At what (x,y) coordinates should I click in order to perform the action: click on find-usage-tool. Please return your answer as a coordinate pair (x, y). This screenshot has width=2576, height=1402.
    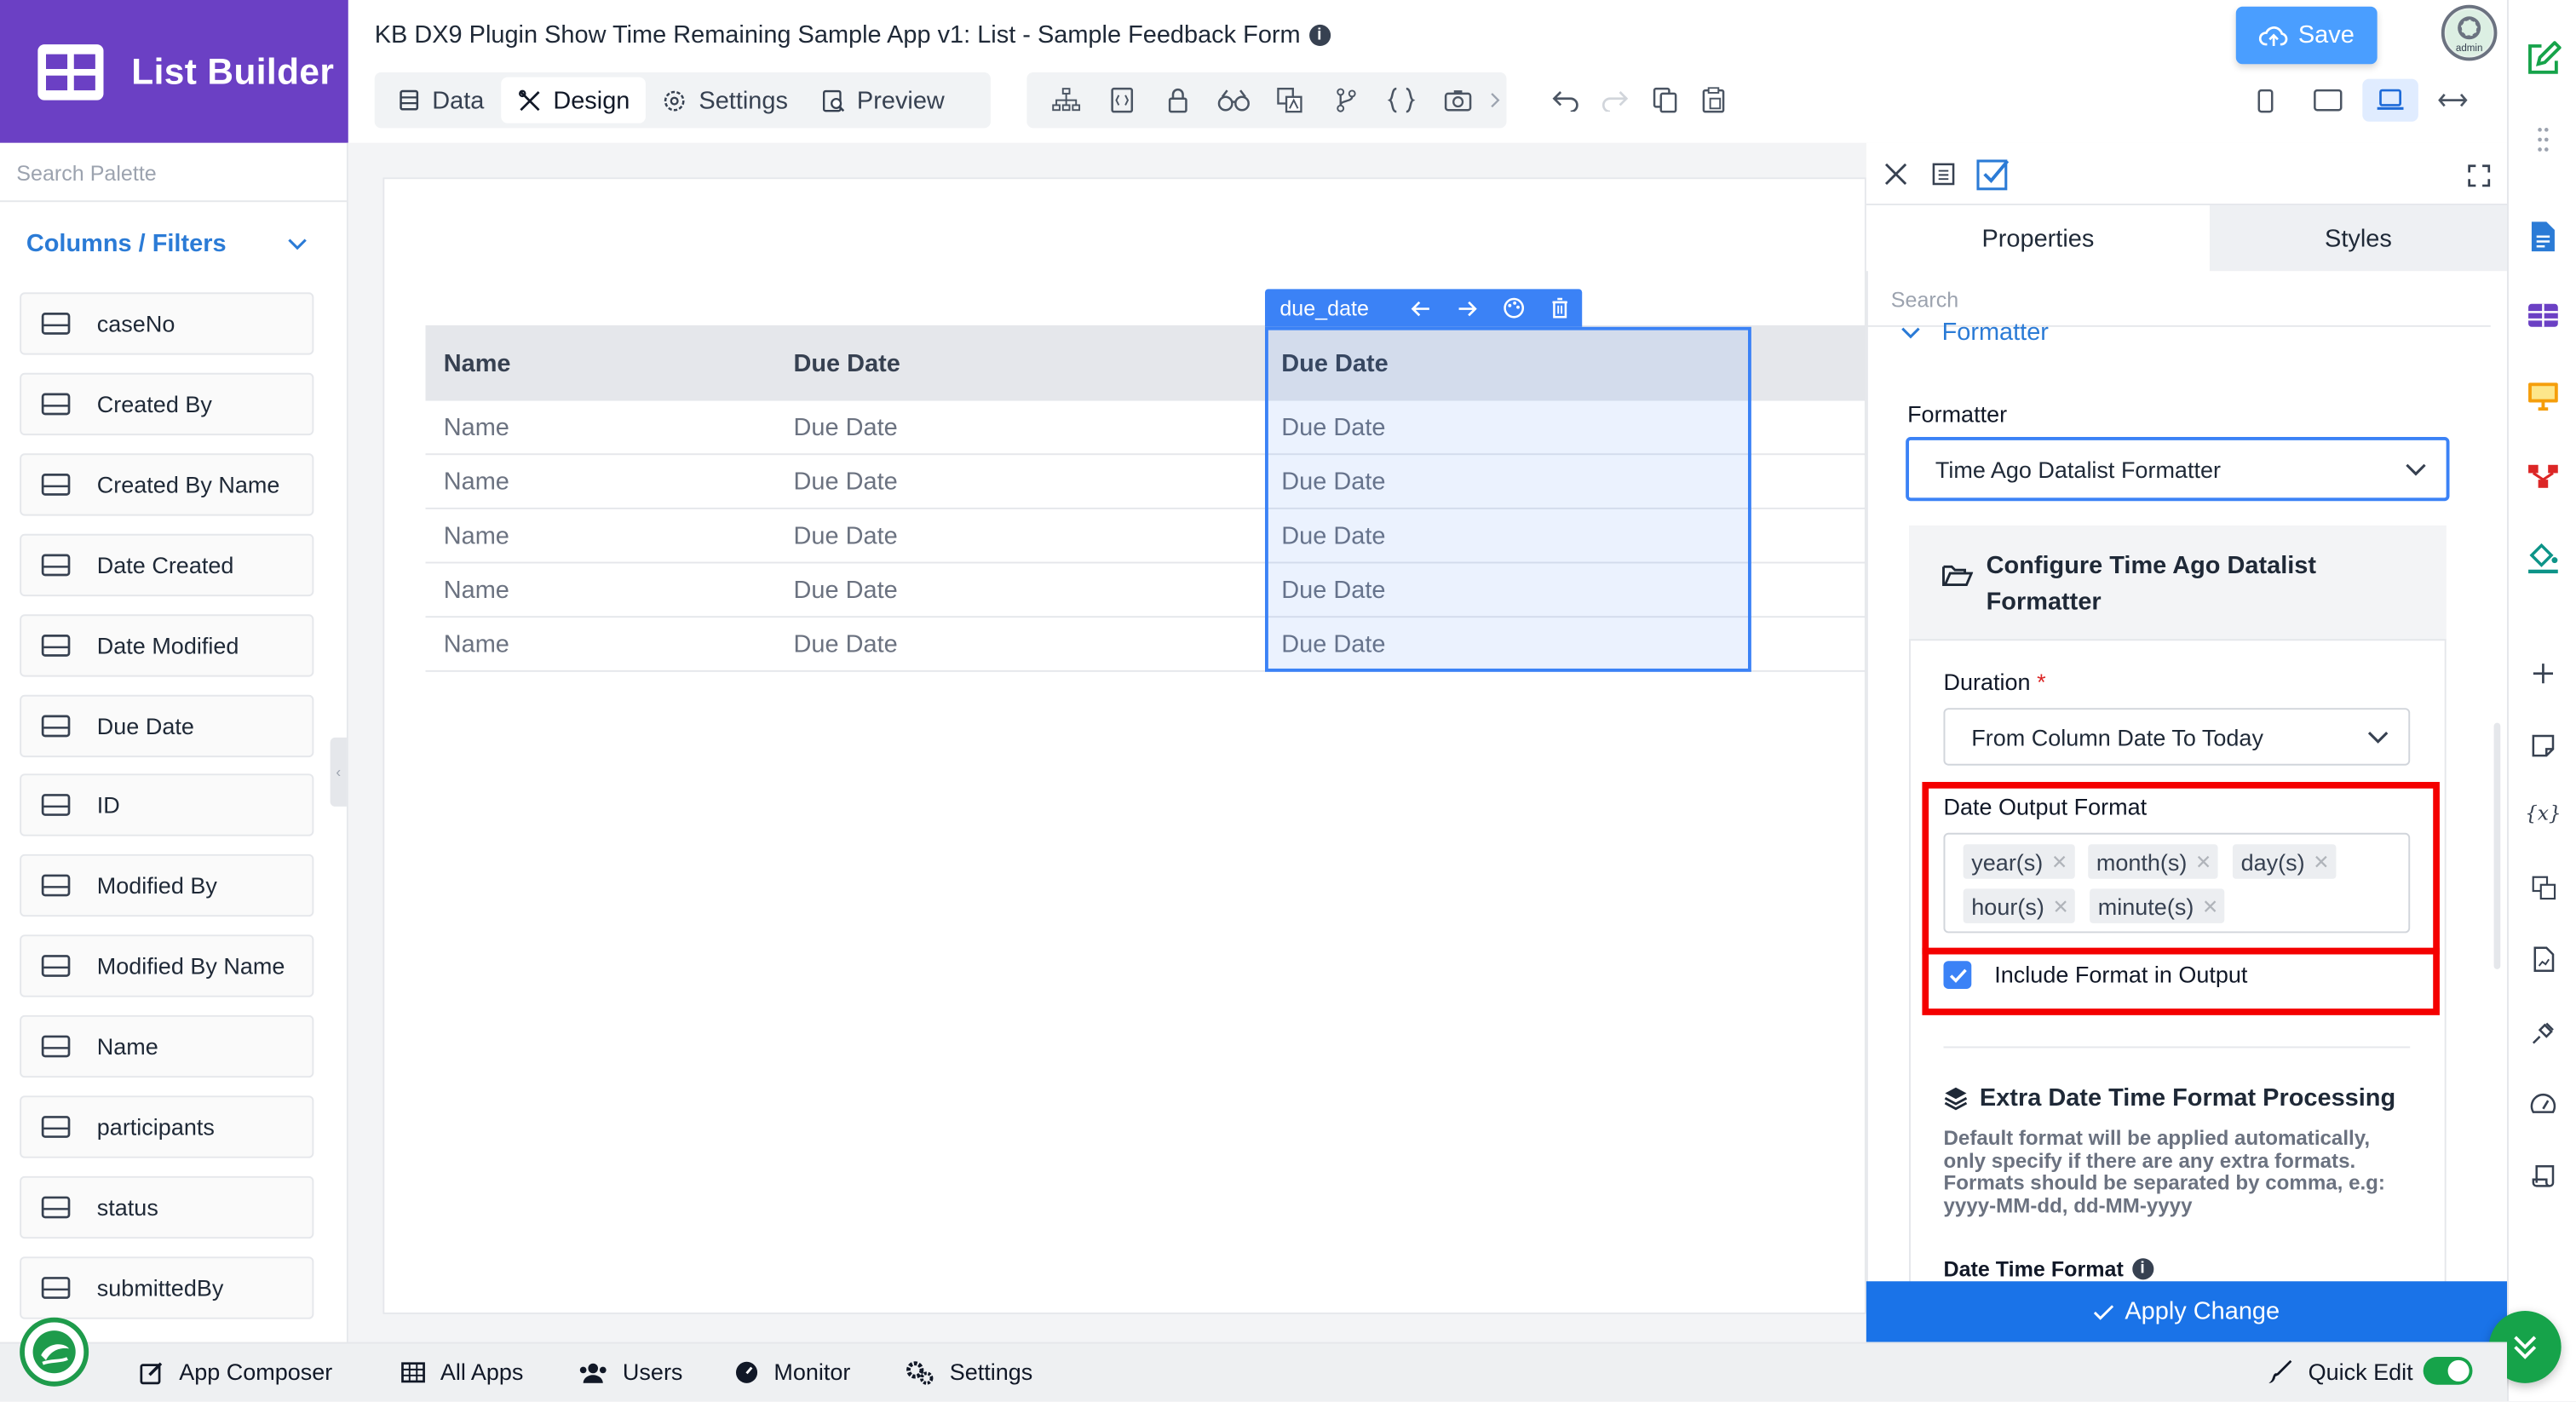
    Looking at the image, I should click on (1234, 100).